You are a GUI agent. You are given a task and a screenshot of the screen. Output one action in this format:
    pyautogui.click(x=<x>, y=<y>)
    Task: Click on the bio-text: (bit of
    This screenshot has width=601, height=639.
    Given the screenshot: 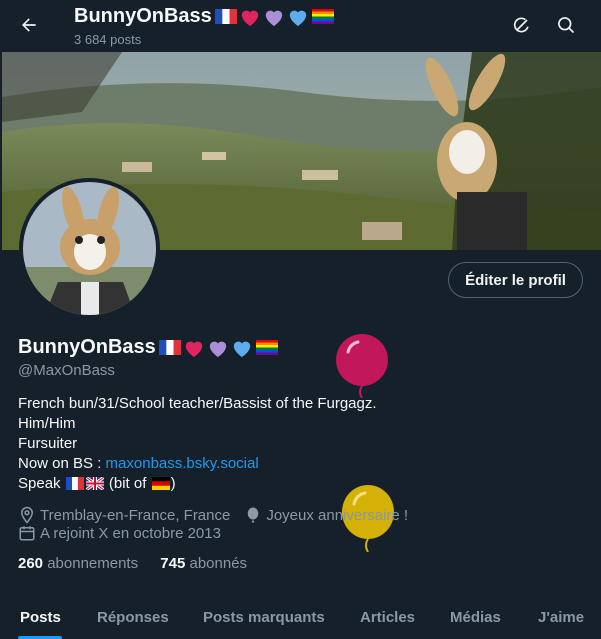 What is the action you would take?
    pyautogui.click(x=127, y=483)
    